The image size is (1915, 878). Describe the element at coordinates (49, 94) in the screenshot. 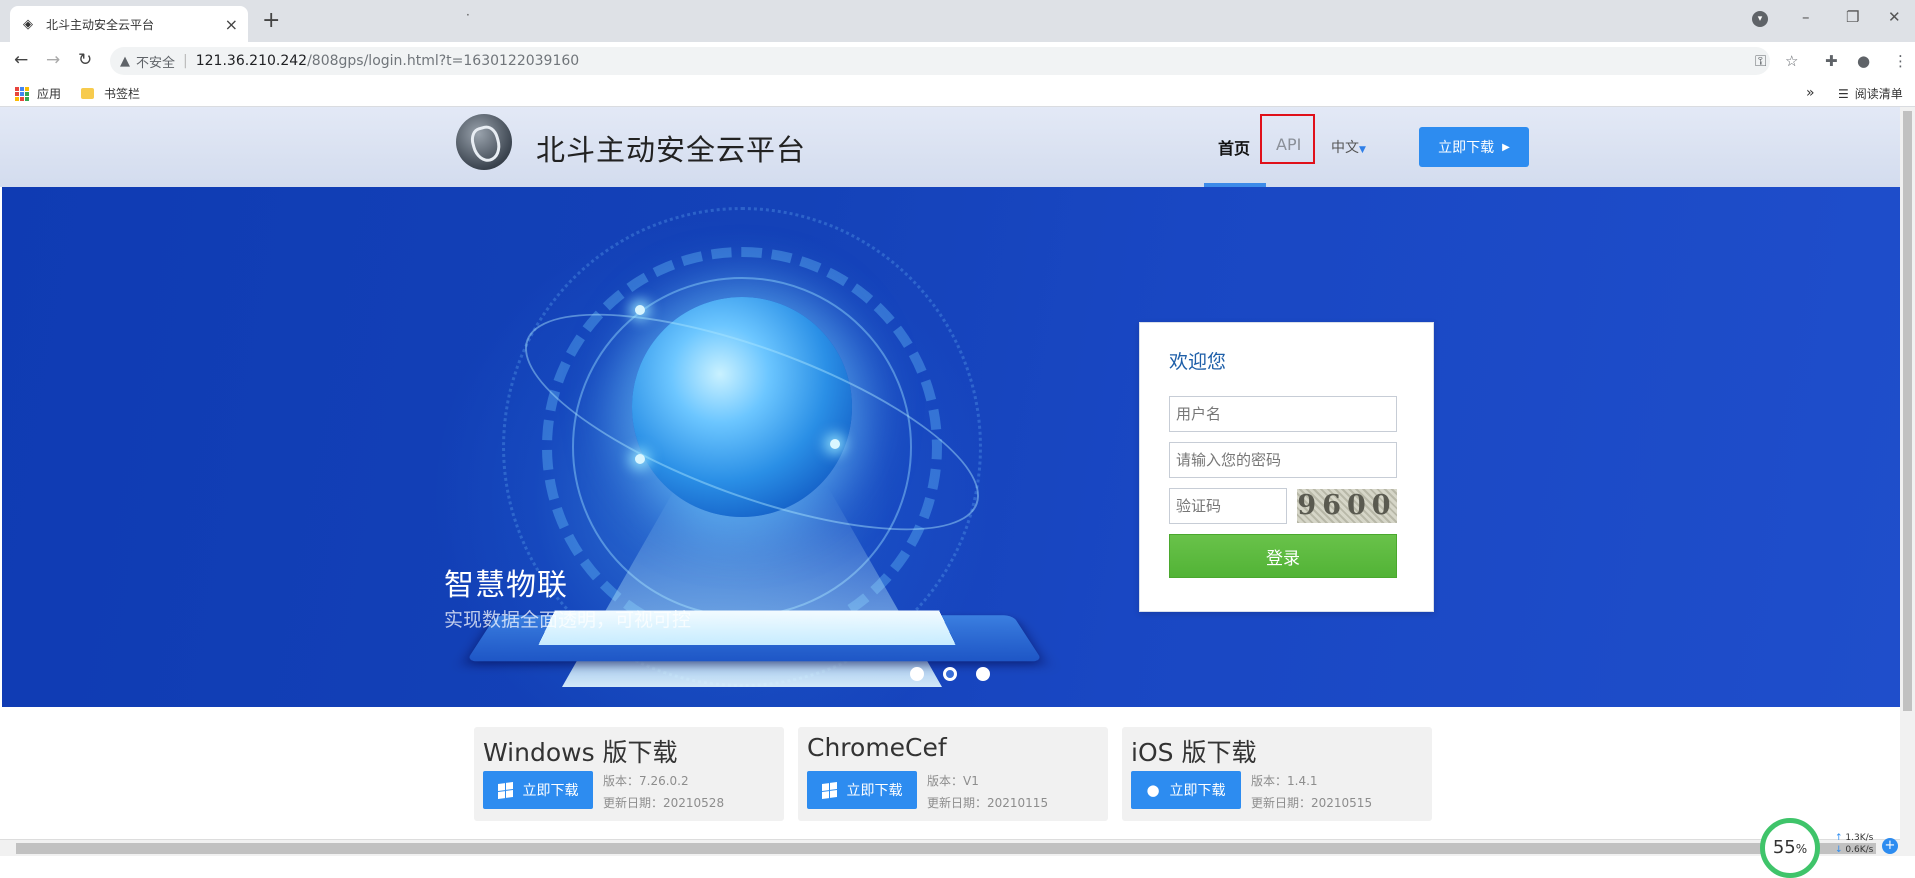

I see `apps-label: 应用` at that location.